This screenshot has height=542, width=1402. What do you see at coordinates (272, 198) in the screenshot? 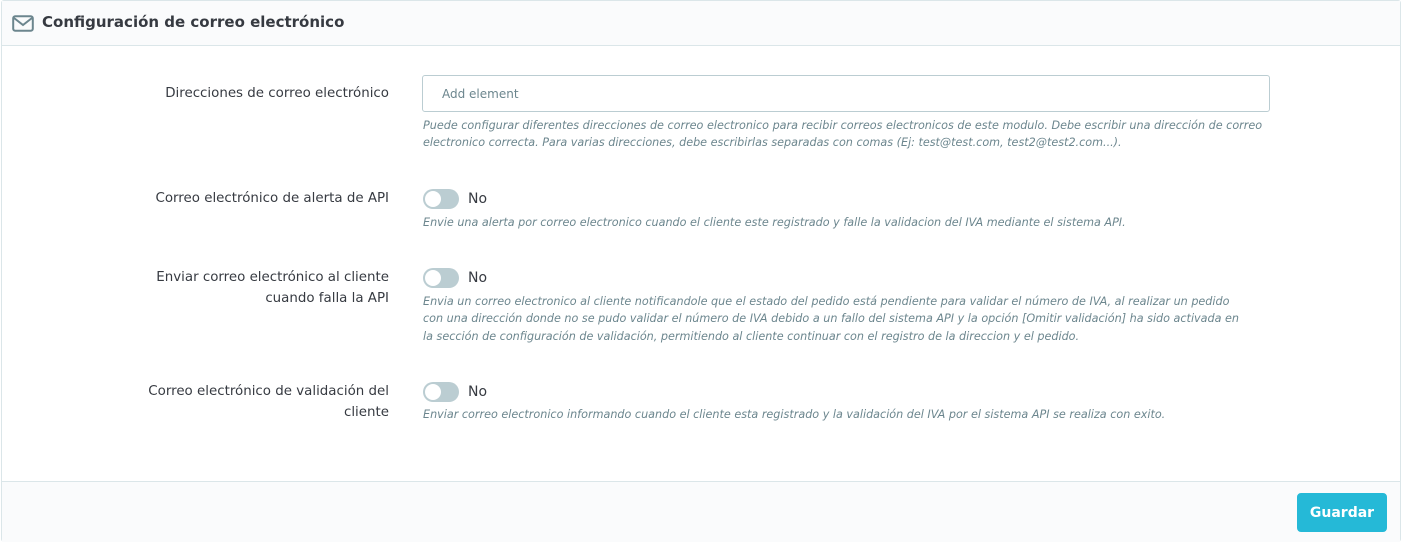
I see `api-alert-label: Correo electrónico de alerta de API` at bounding box center [272, 198].